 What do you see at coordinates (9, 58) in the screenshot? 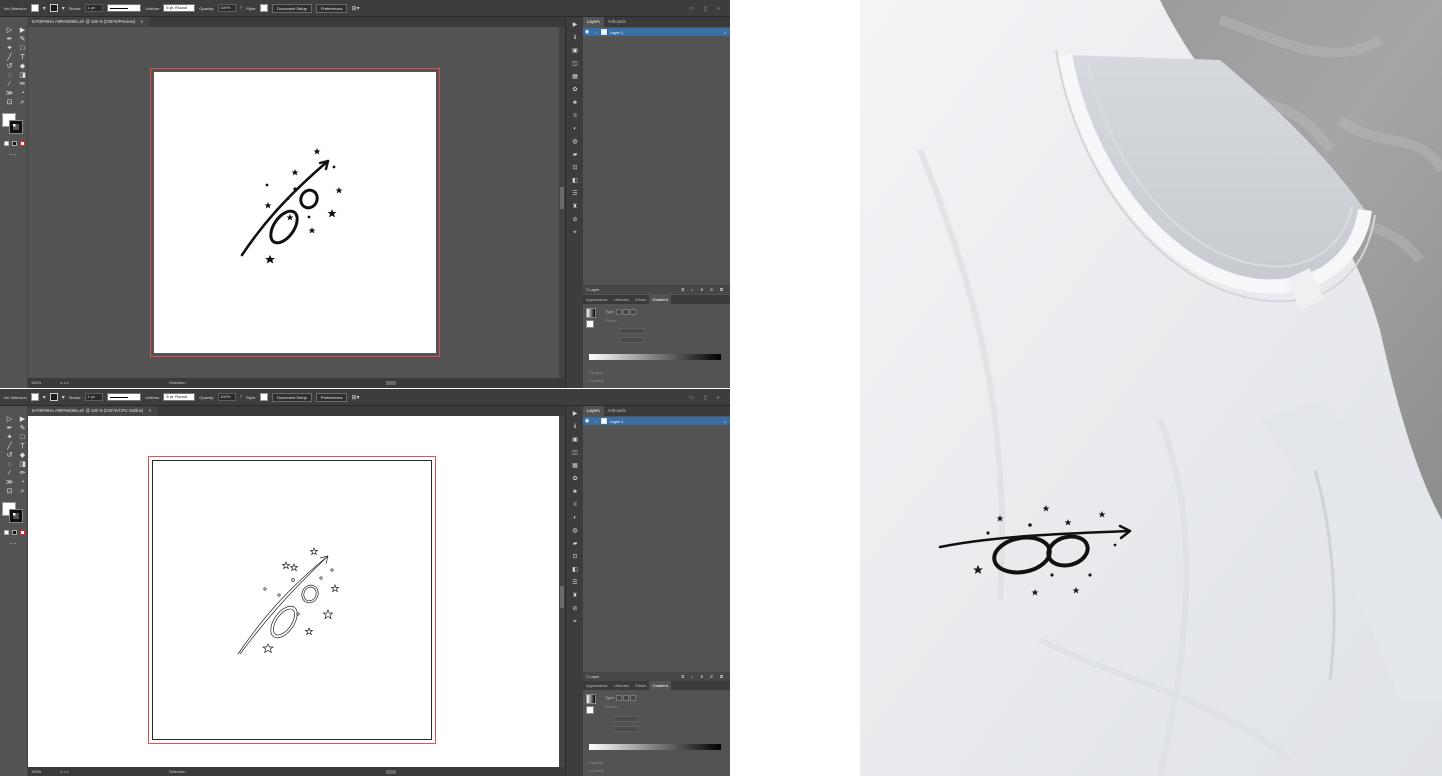
I see `line-tool-icon: ╱` at bounding box center [9, 58].